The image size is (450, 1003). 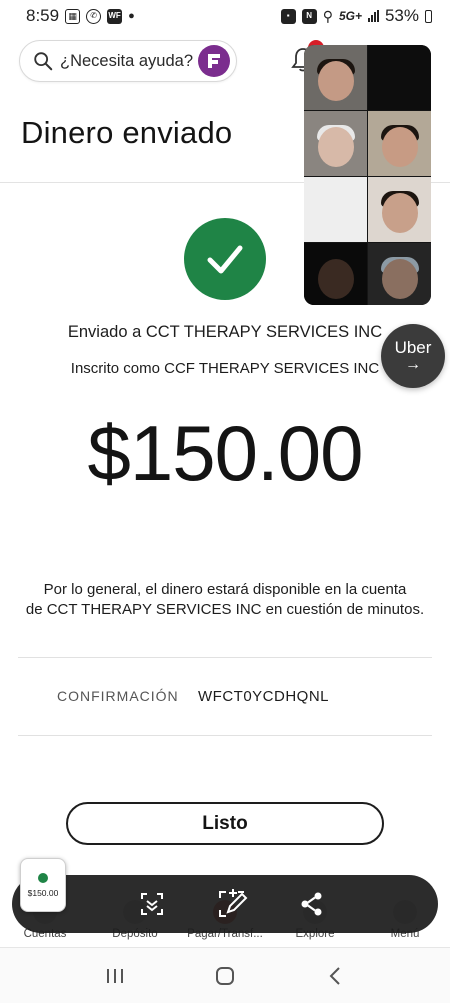 I want to click on home-button, so click(x=225, y=976).